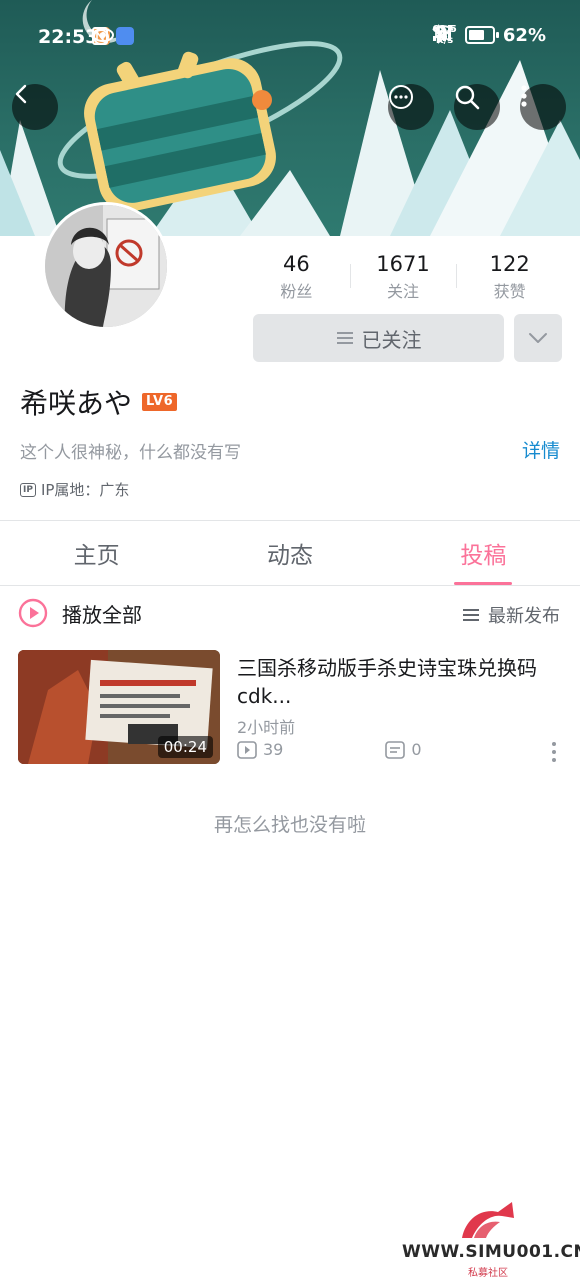 This screenshot has width=580, height=1282. Describe the element at coordinates (471, 615) in the screenshot. I see `sort-lines-icon` at that location.